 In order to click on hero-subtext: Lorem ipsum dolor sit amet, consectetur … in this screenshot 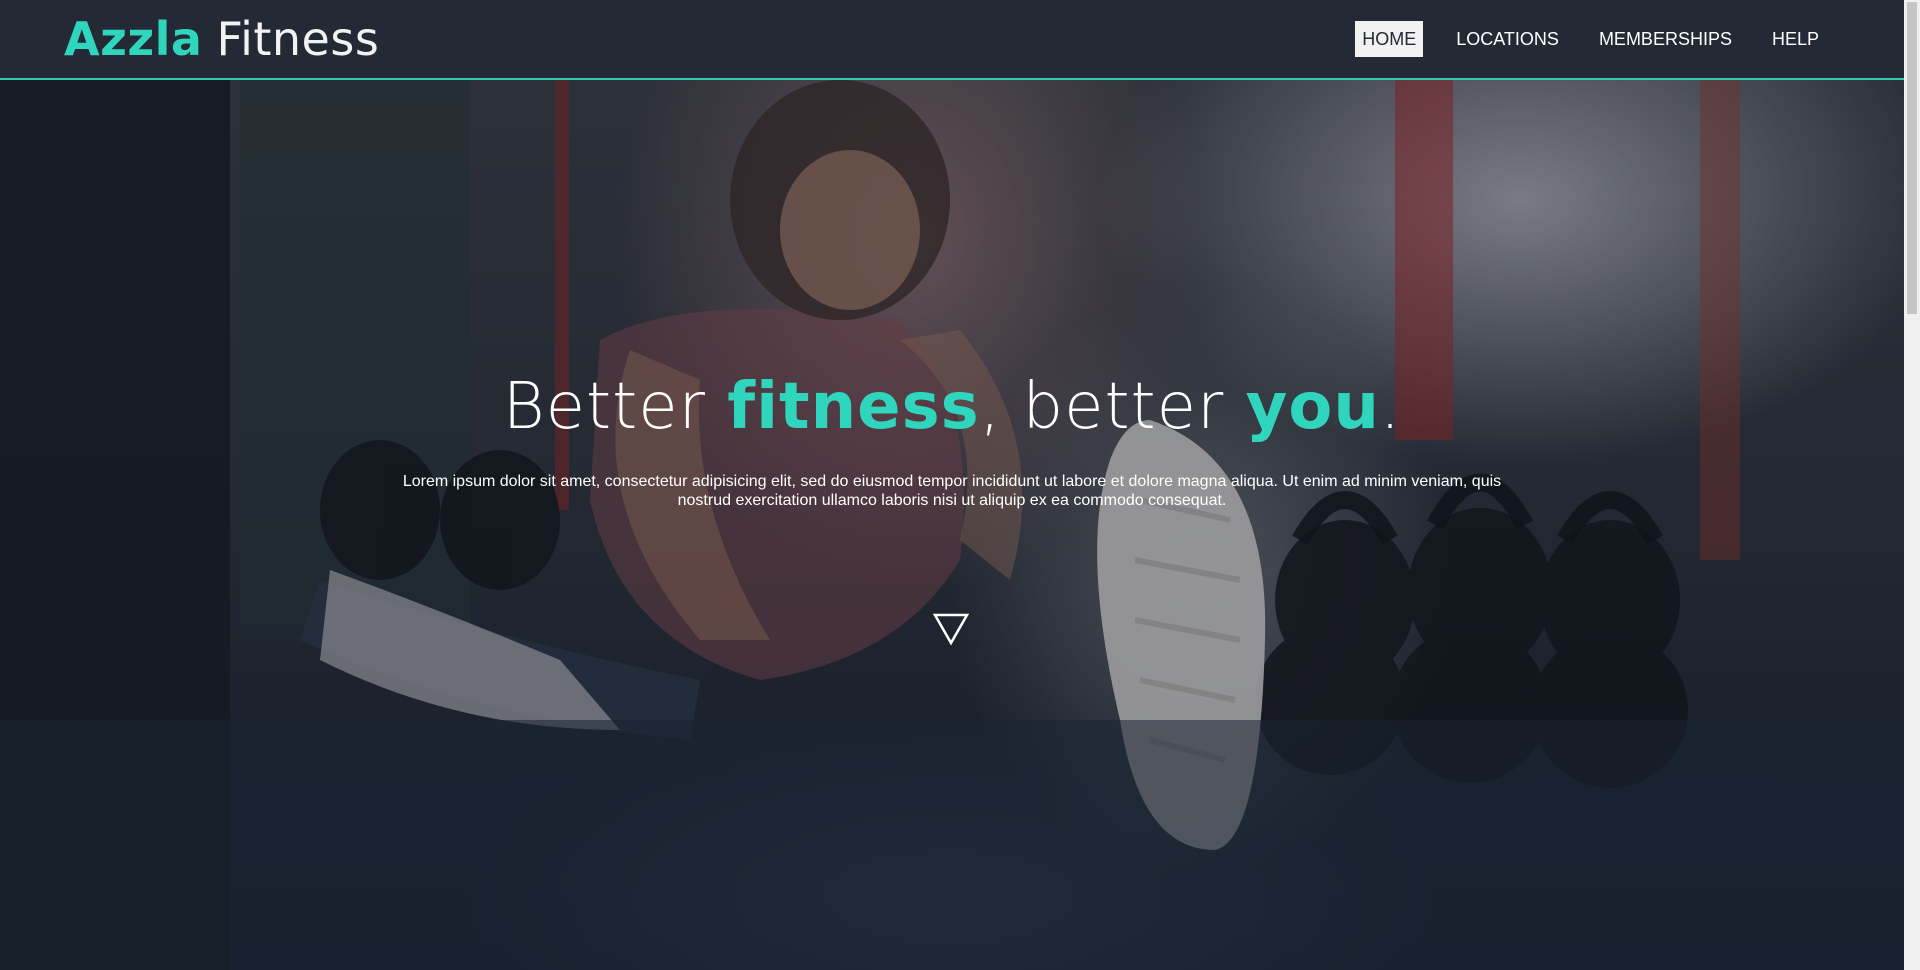, I will do `click(952, 491)`.